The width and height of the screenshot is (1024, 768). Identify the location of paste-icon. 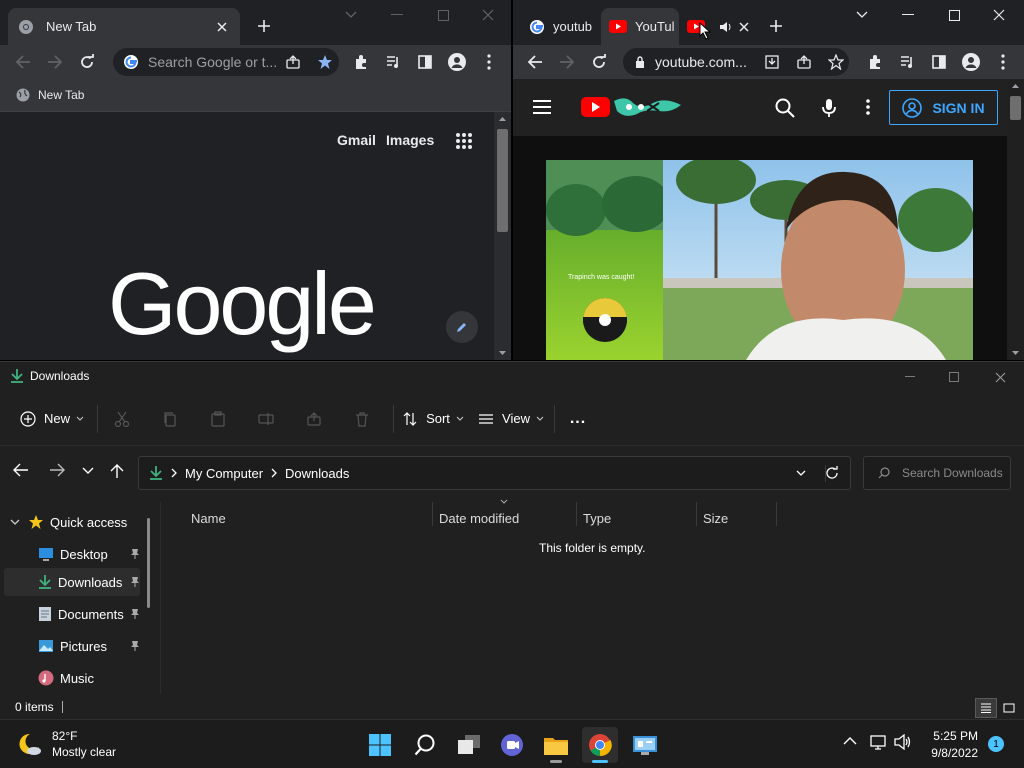
(218, 419).